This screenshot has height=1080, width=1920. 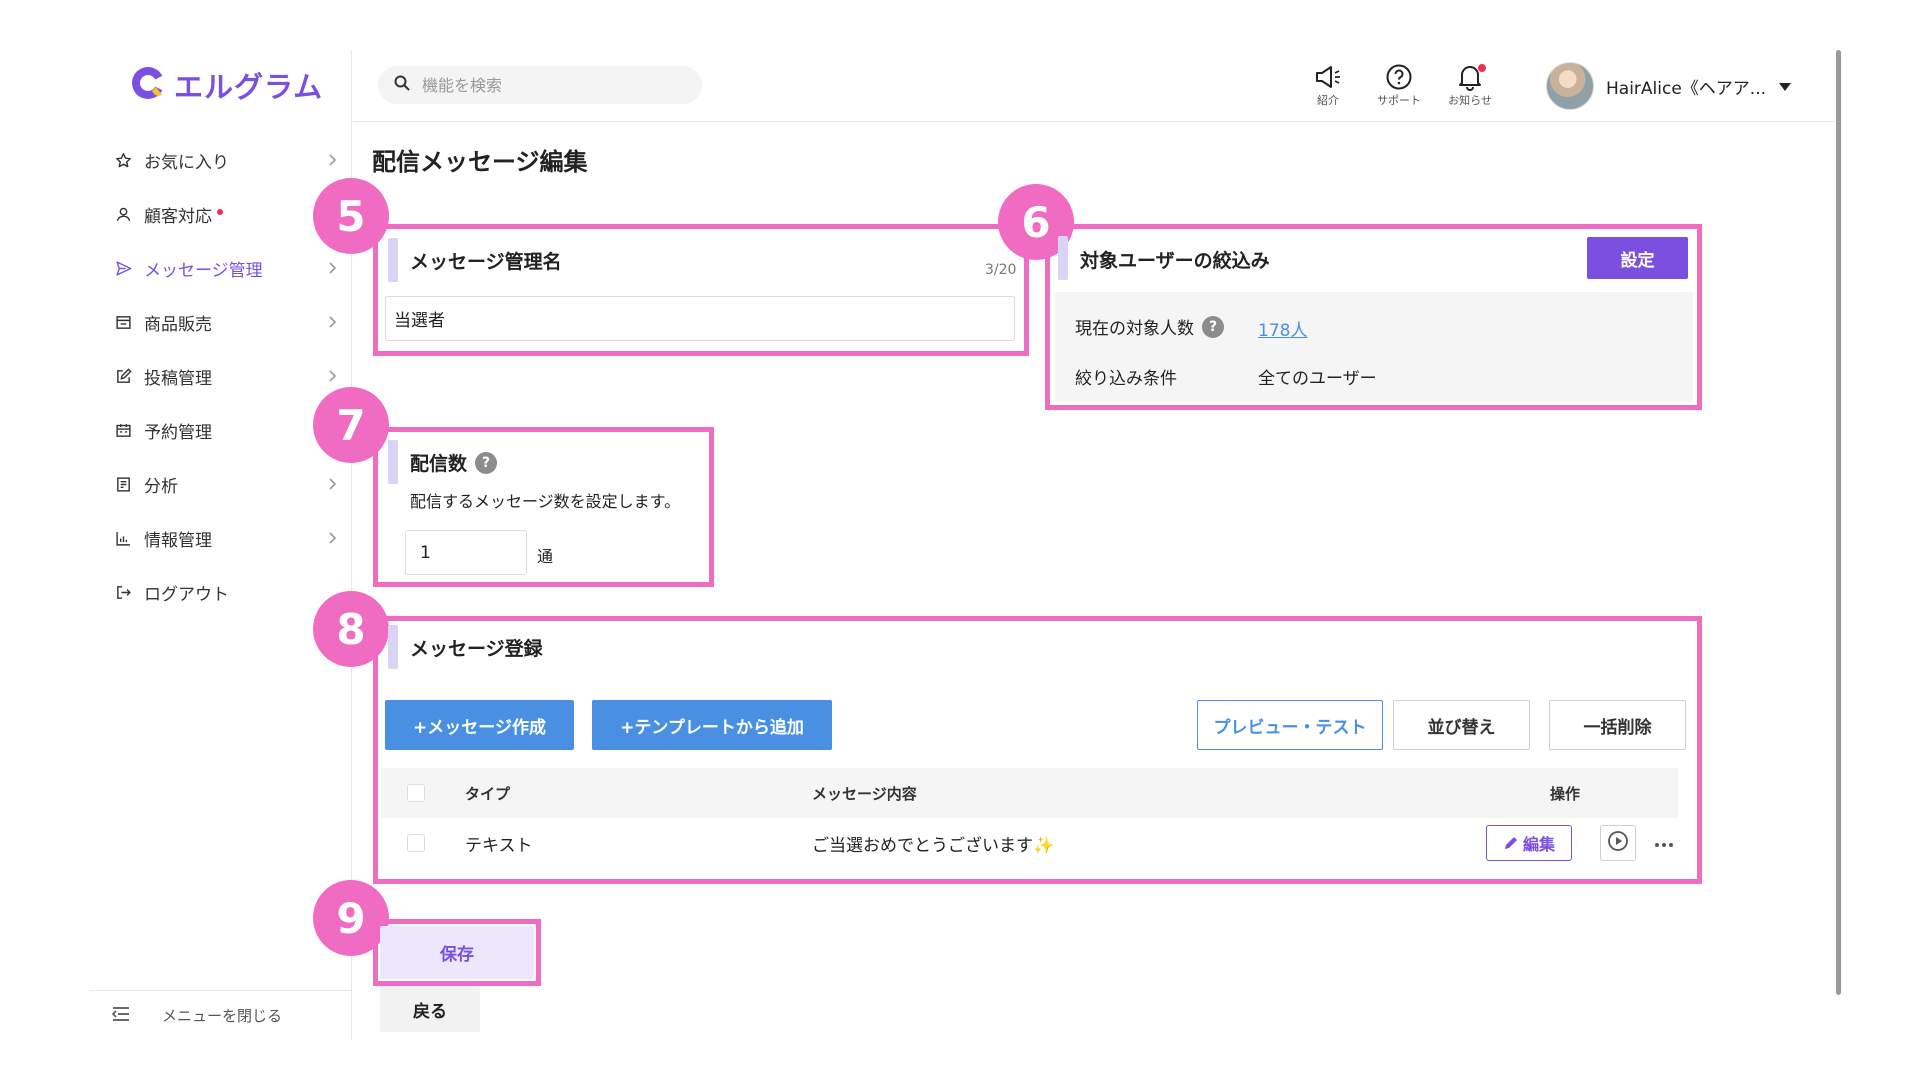 I want to click on play-preview-button, so click(x=1618, y=843).